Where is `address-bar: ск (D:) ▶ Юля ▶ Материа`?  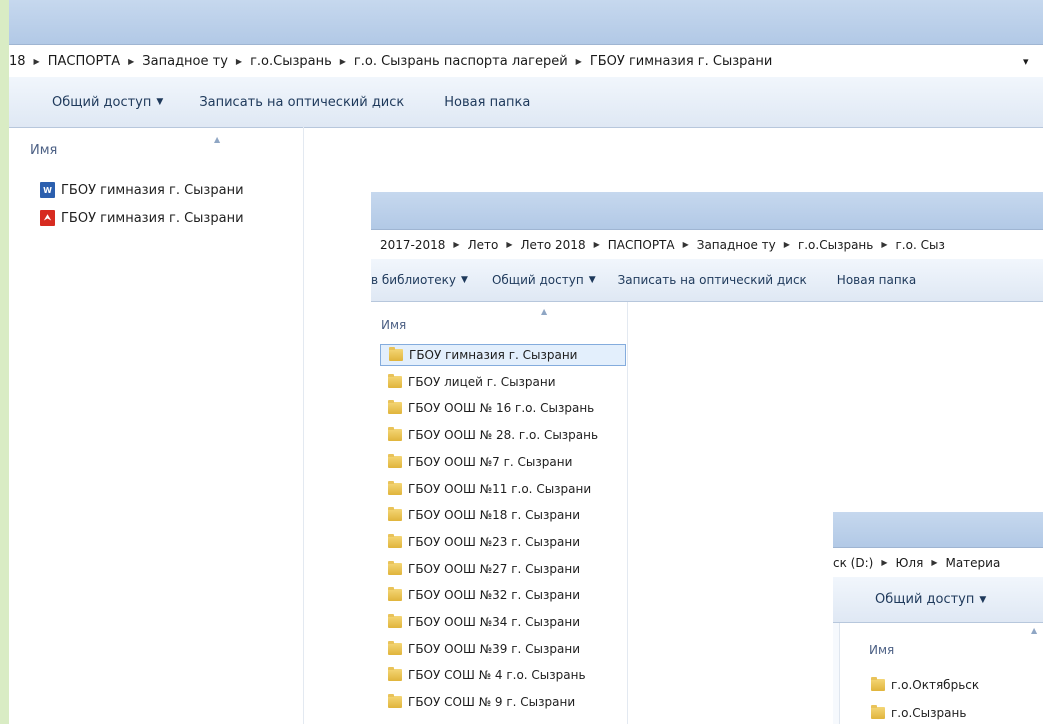
address-bar: ск (D:) ▶ Юля ▶ Материа is located at coordinates (938, 562).